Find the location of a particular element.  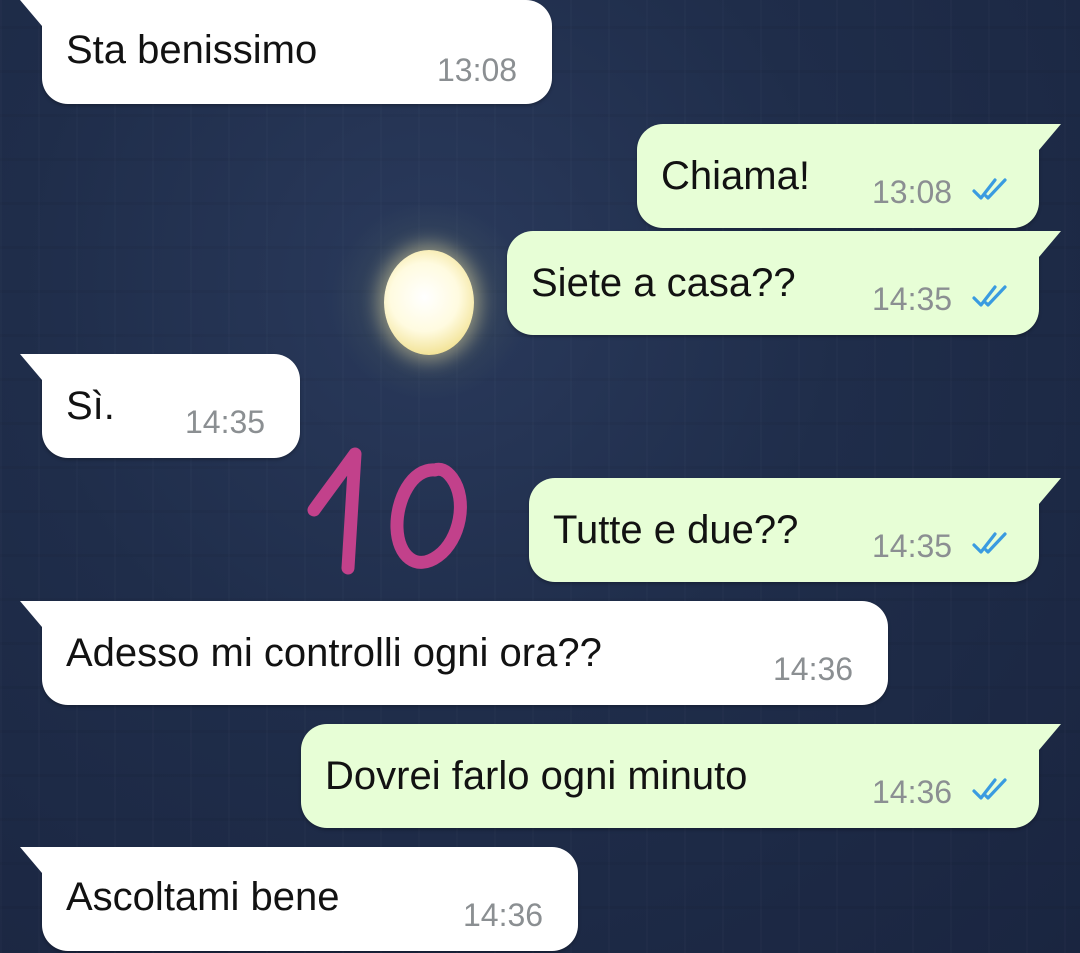

message-text: Siete a casa?? is located at coordinates (663, 283).